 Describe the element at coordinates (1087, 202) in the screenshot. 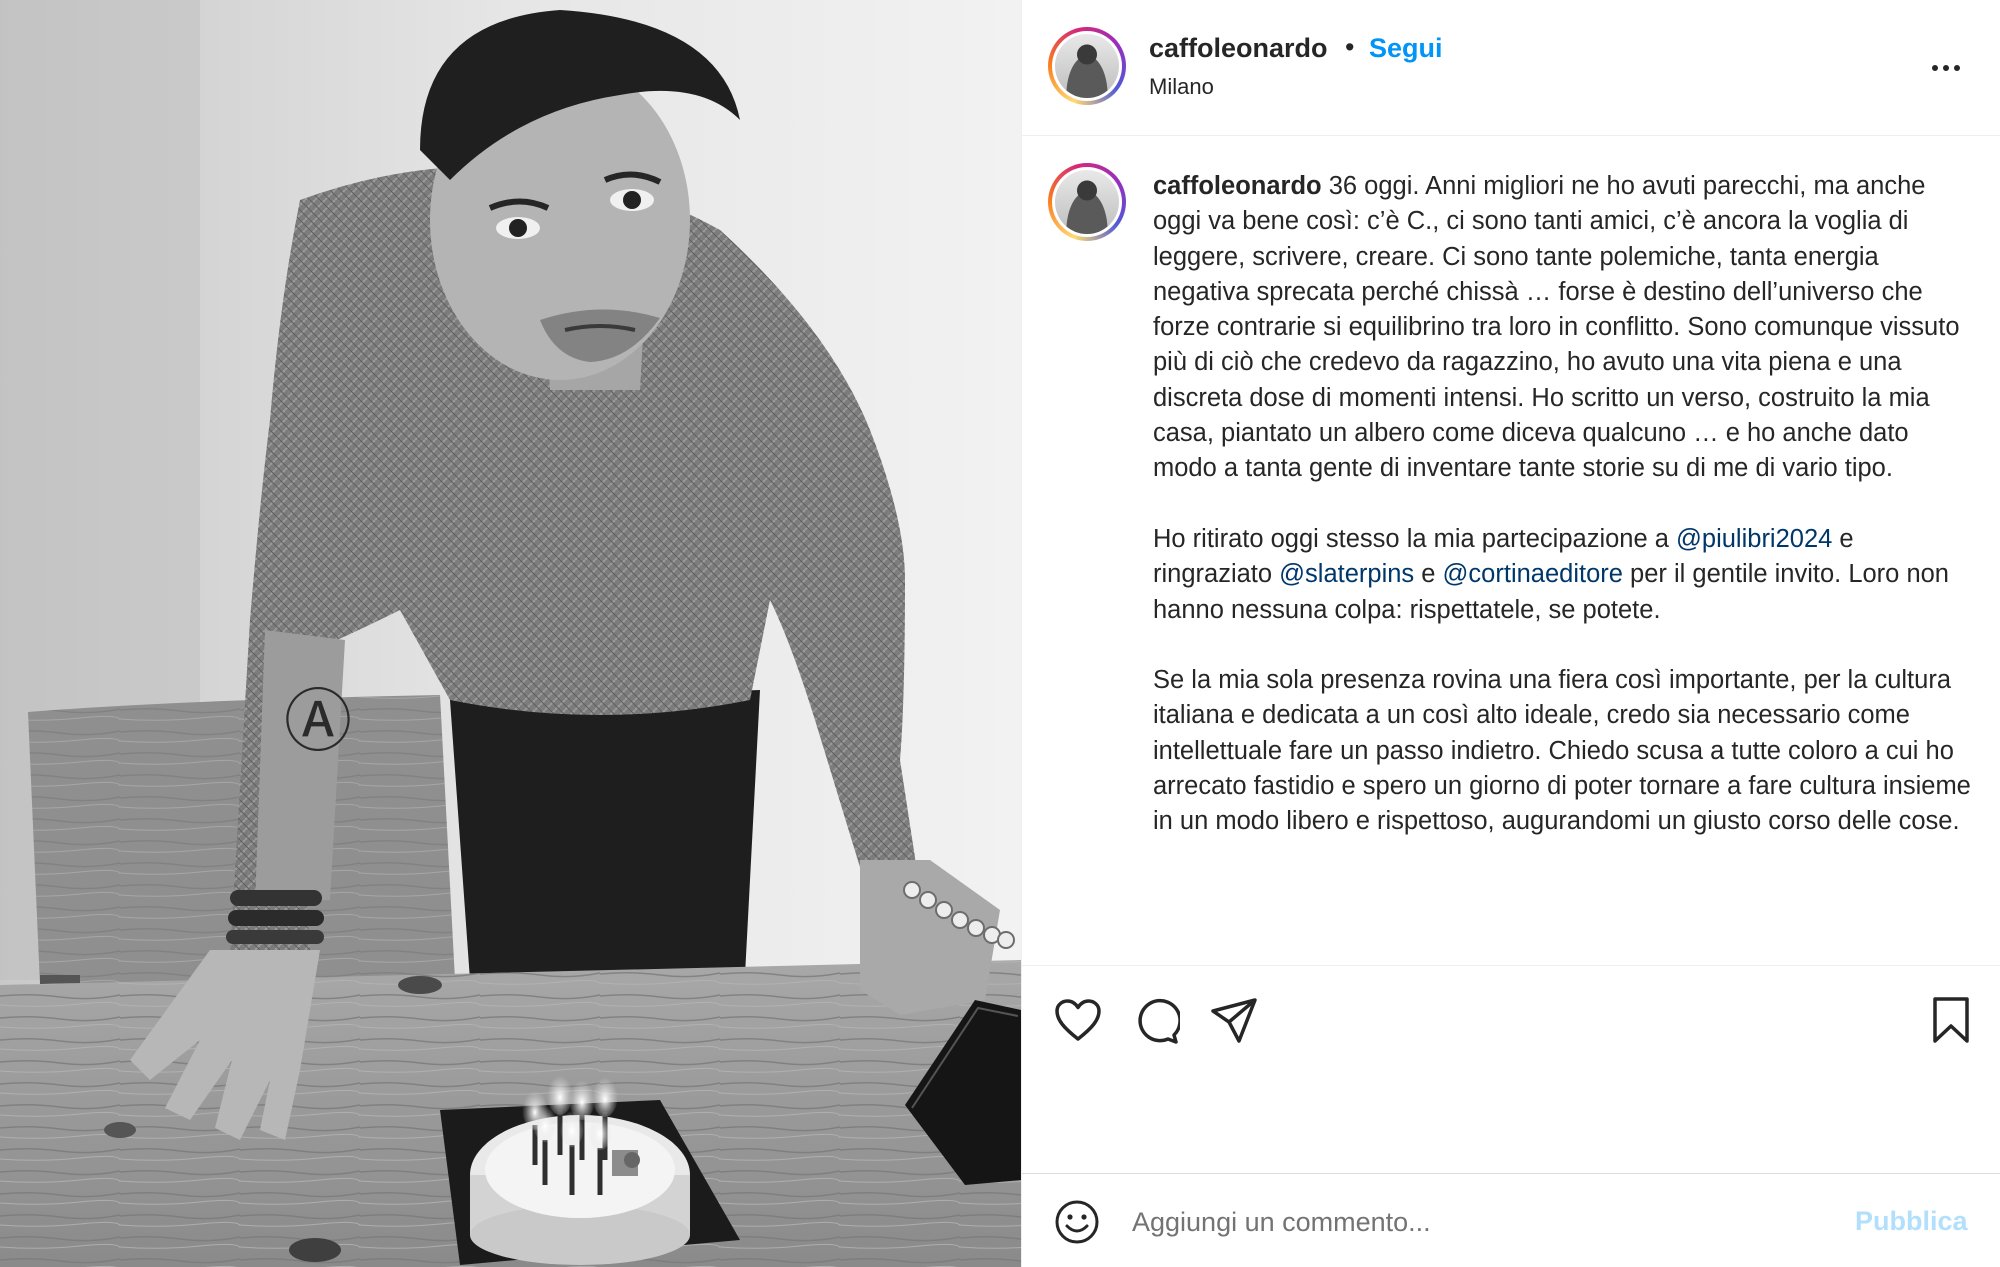

I see `caption-author-avatar` at that location.